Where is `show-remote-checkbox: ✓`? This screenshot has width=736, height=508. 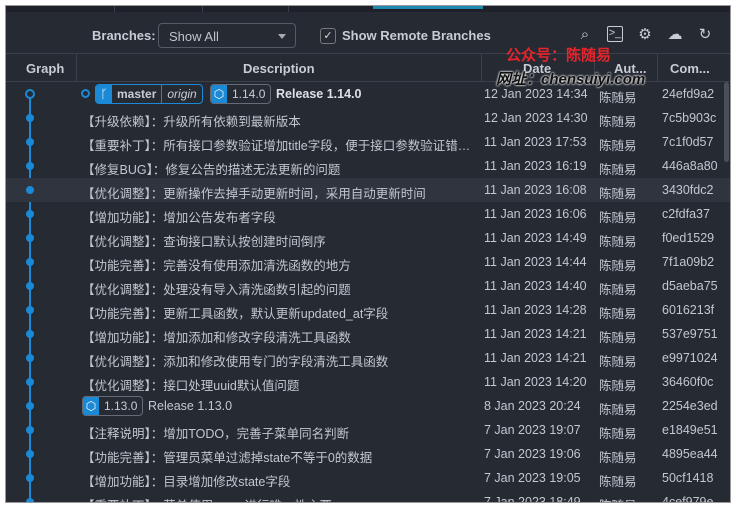 show-remote-checkbox: ✓ is located at coordinates (328, 36).